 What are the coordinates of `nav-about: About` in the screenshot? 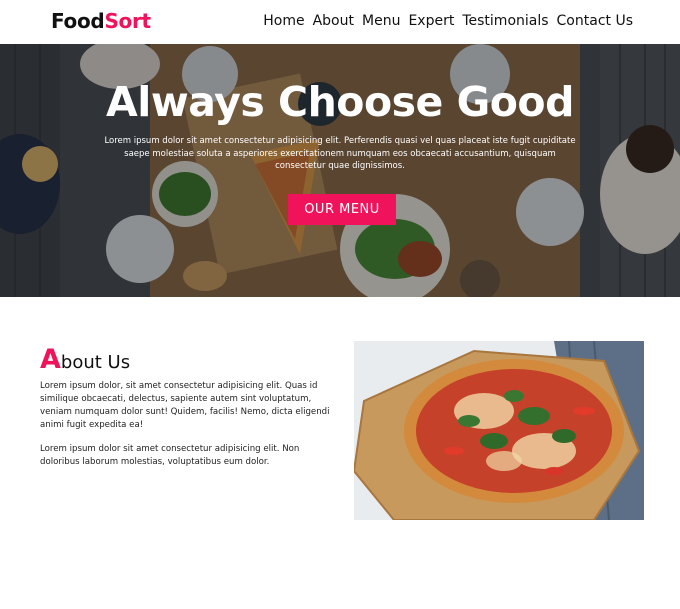 It's located at (333, 21).